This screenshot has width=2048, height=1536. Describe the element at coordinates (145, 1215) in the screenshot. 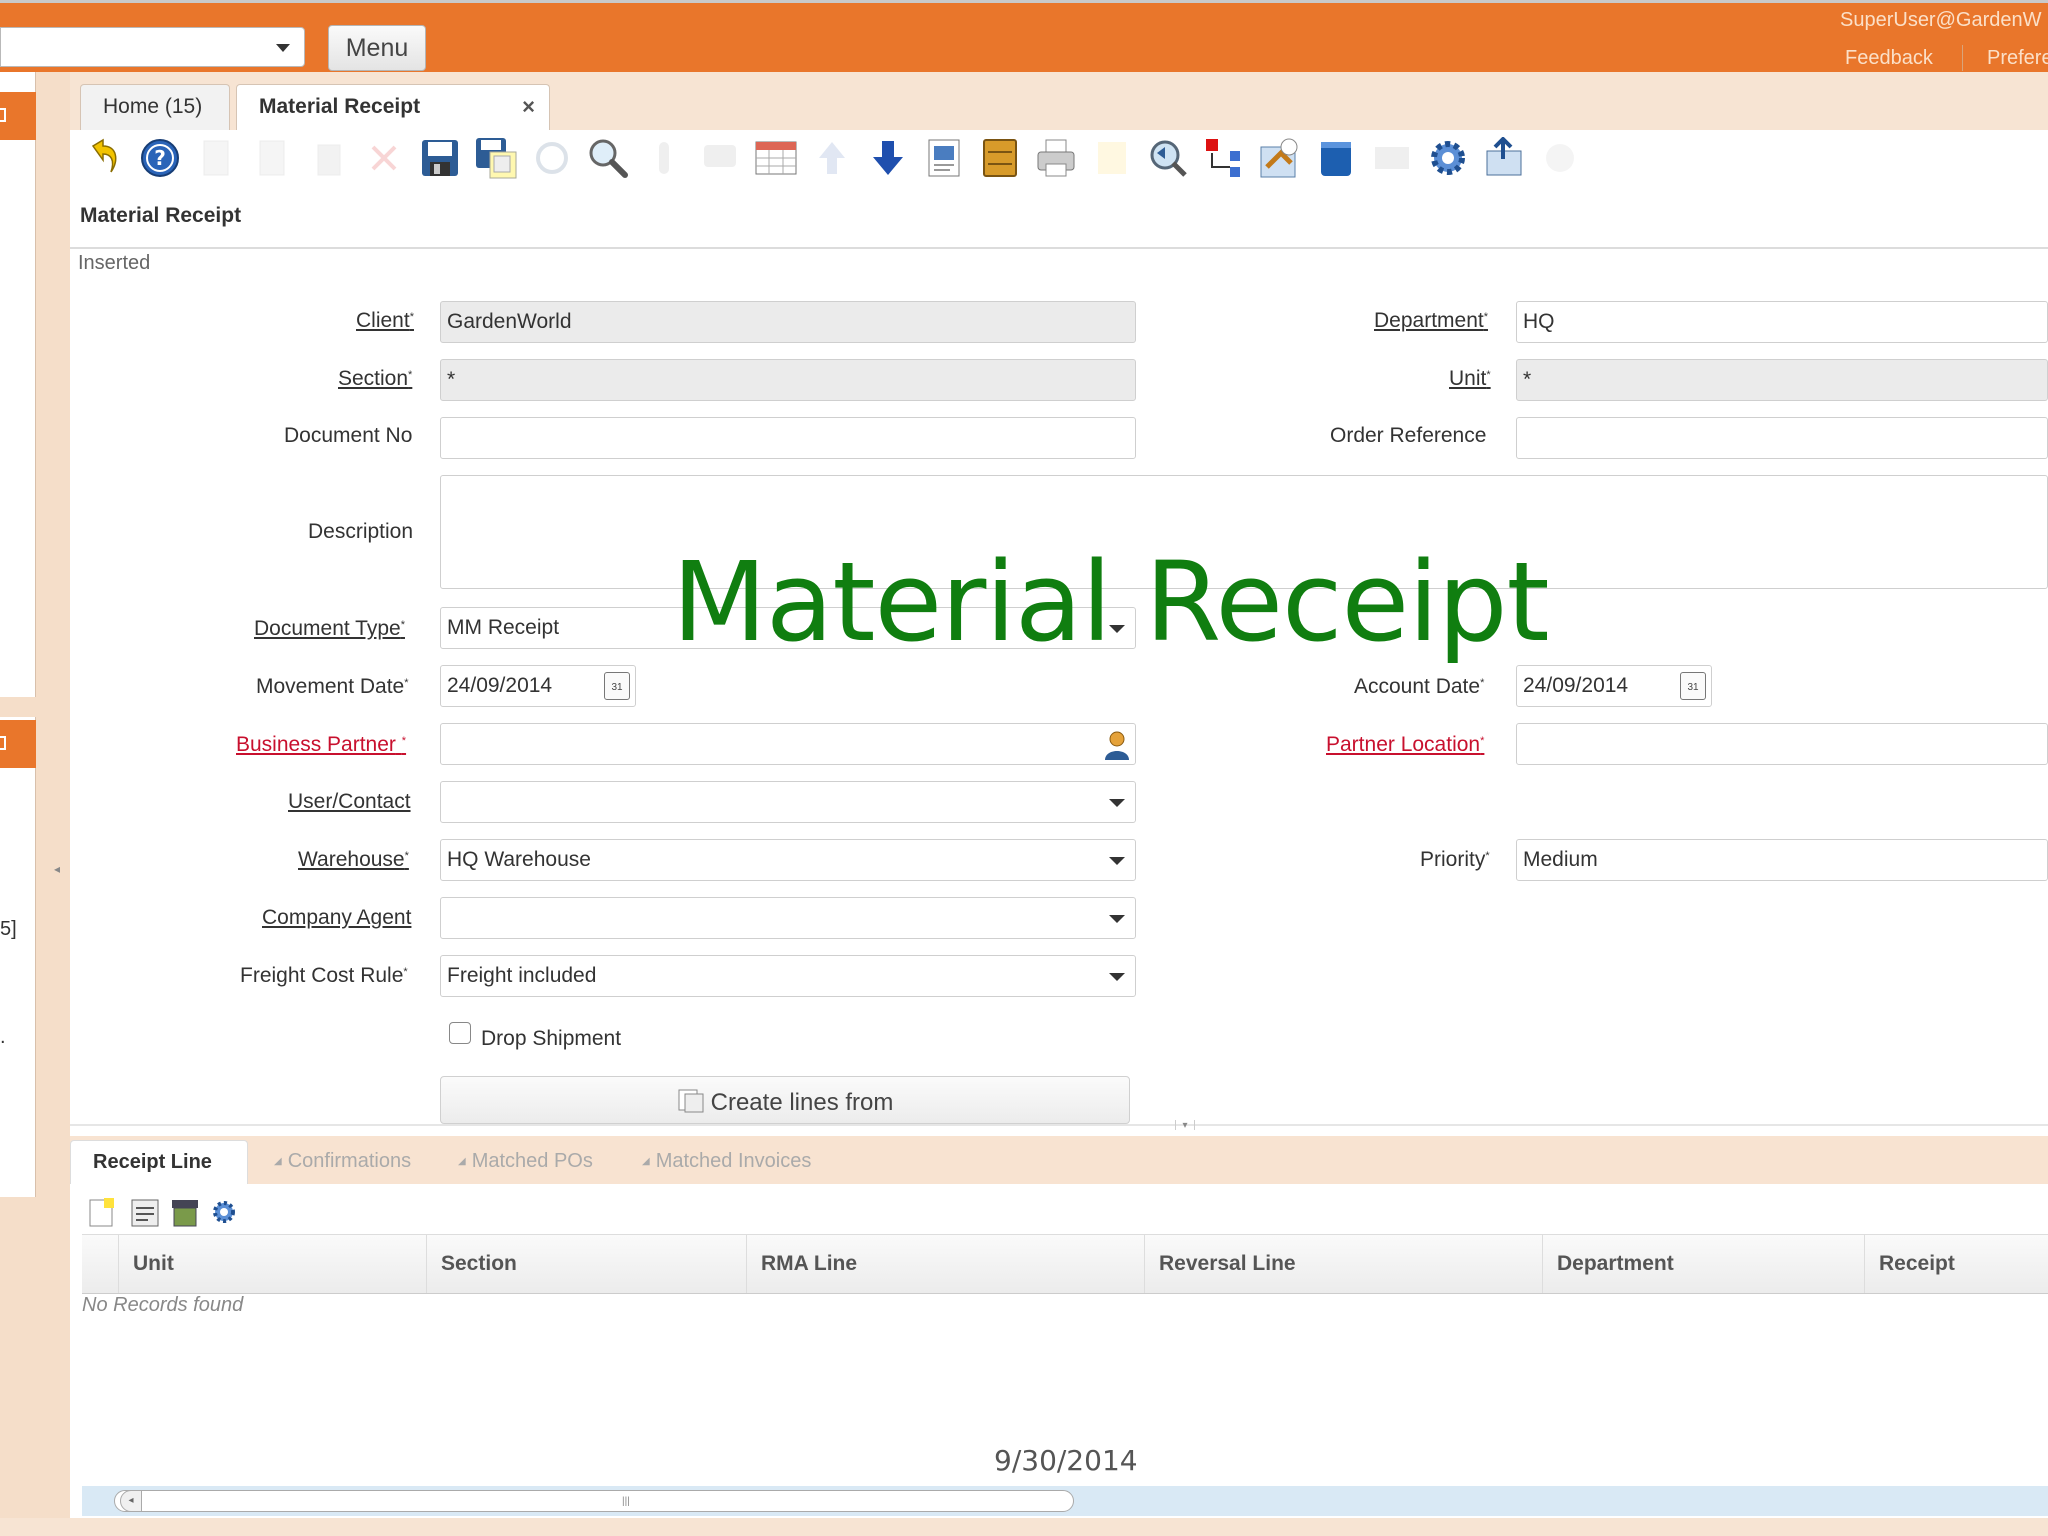

I see `edit-line-icon` at that location.